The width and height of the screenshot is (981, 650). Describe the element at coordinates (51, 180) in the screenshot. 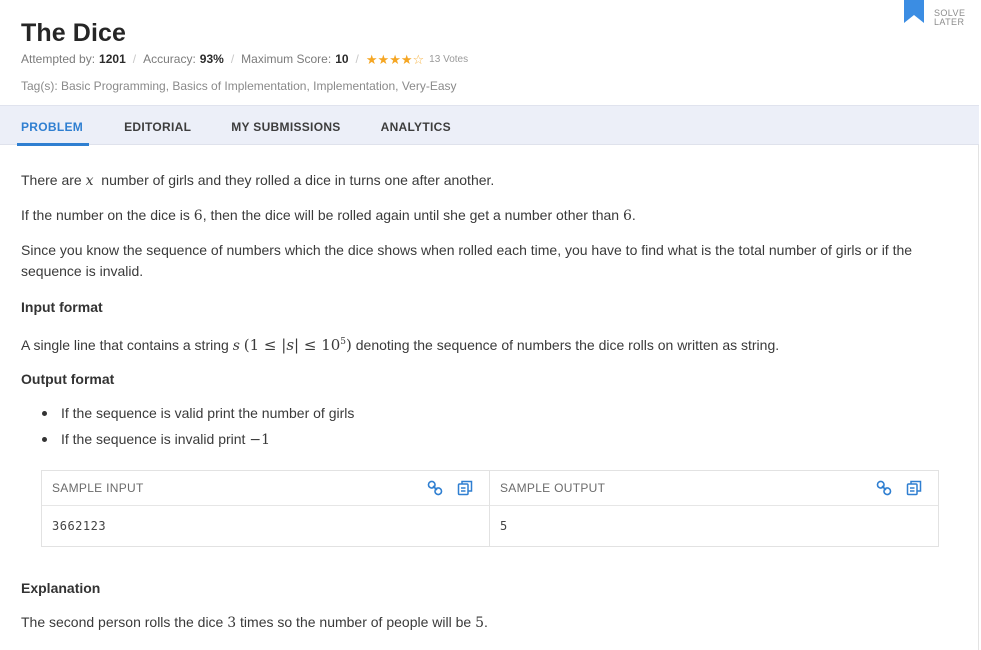

I see `p1-text-before: There are` at that location.